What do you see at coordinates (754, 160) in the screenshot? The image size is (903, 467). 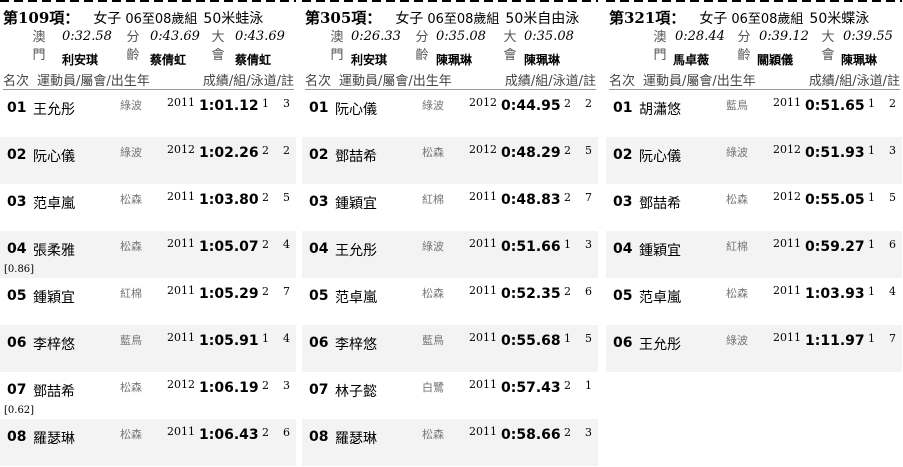 I see `result-row: 02 阮心儀 綠波 2012 0:51.93 1 3` at bounding box center [754, 160].